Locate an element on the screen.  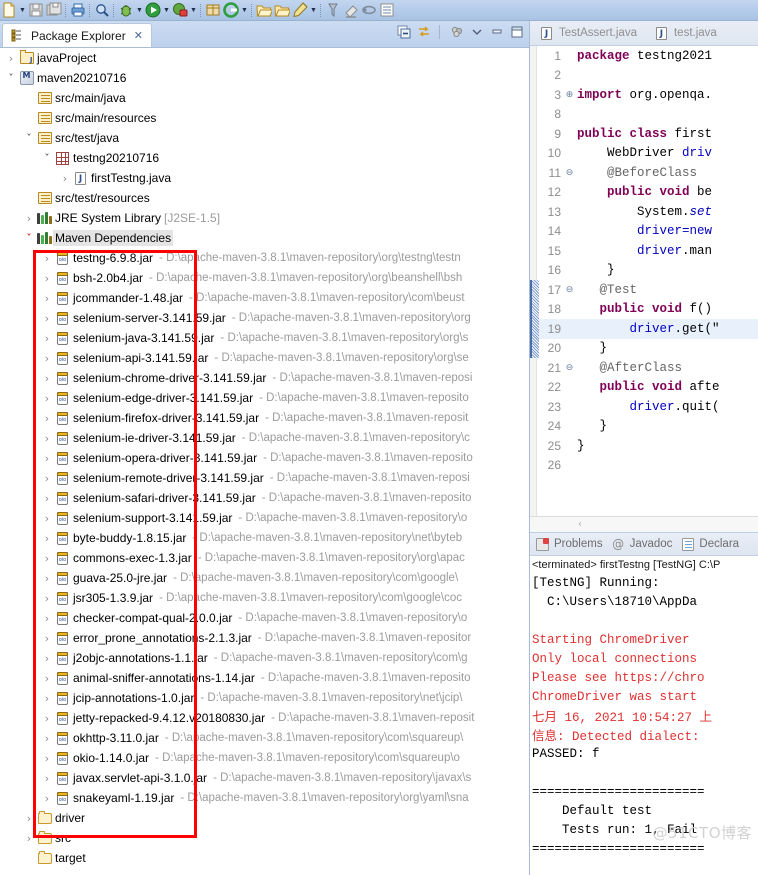
run-icon is located at coordinates (153, 10).